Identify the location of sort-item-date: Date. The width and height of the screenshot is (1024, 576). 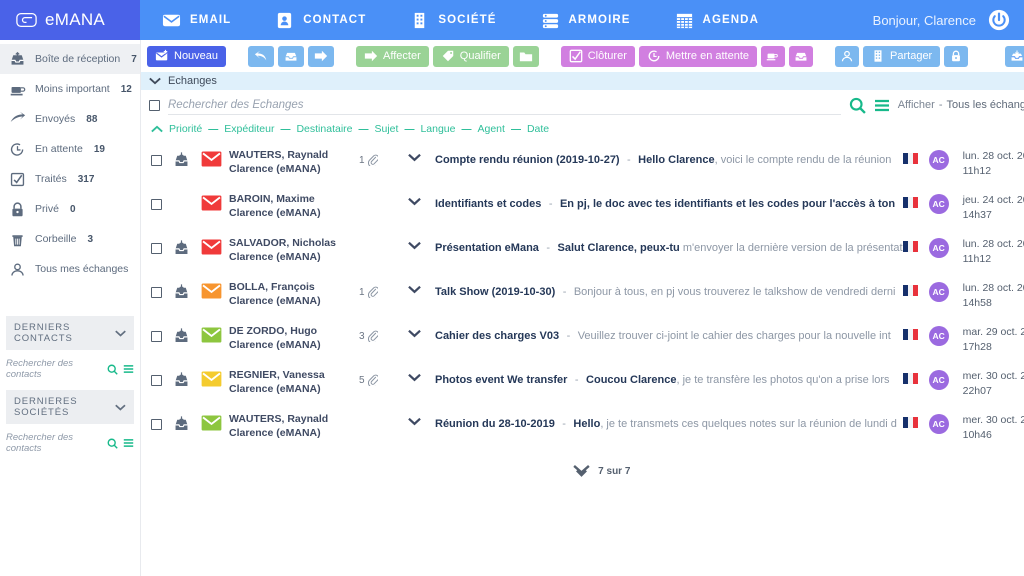
(538, 129).